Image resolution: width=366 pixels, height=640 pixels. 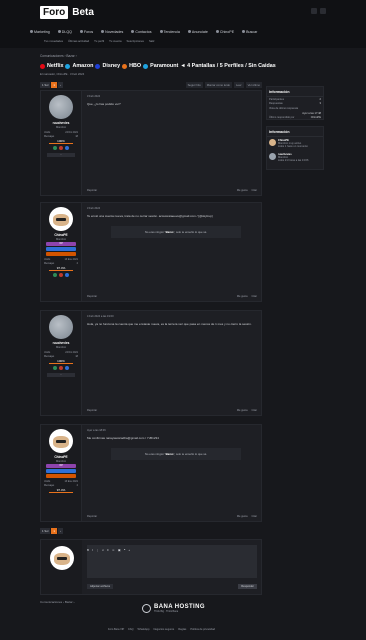 What do you see at coordinates (194, 85) in the screenshot?
I see `tool-seguir: Seguir hilo` at bounding box center [194, 85].